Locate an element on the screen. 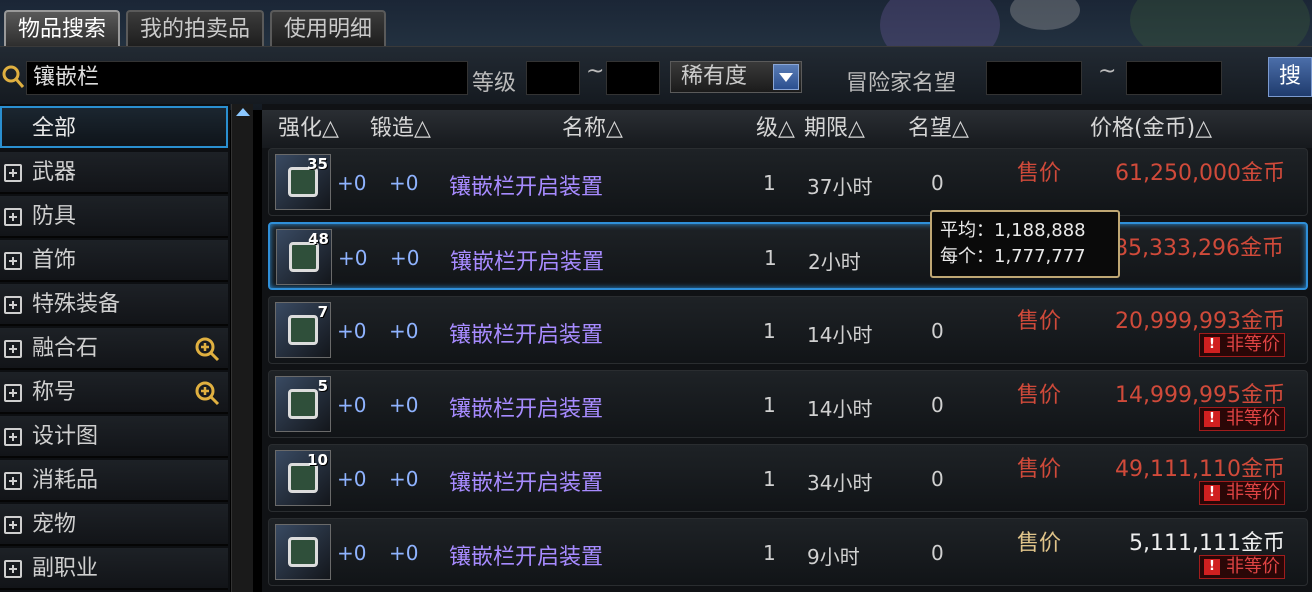 Image resolution: width=1312 pixels, height=592 pixels. sidebar-item-accessories: 首饰 is located at coordinates (114, 261).